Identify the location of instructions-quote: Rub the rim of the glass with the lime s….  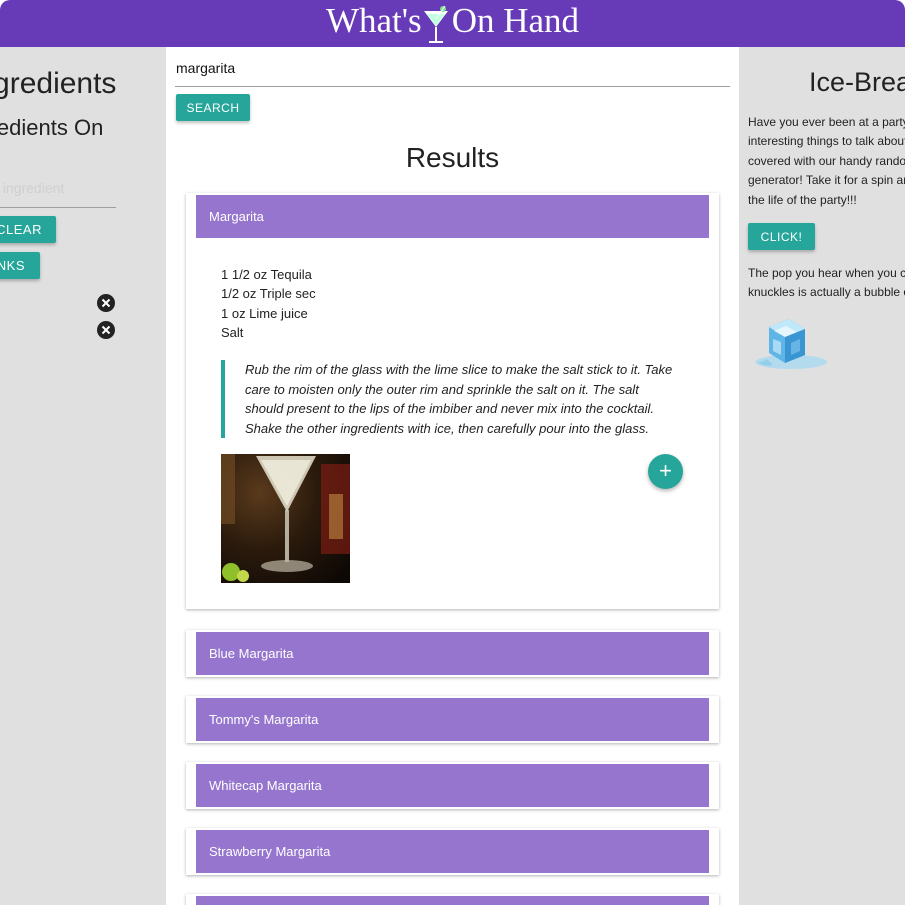
(454, 399).